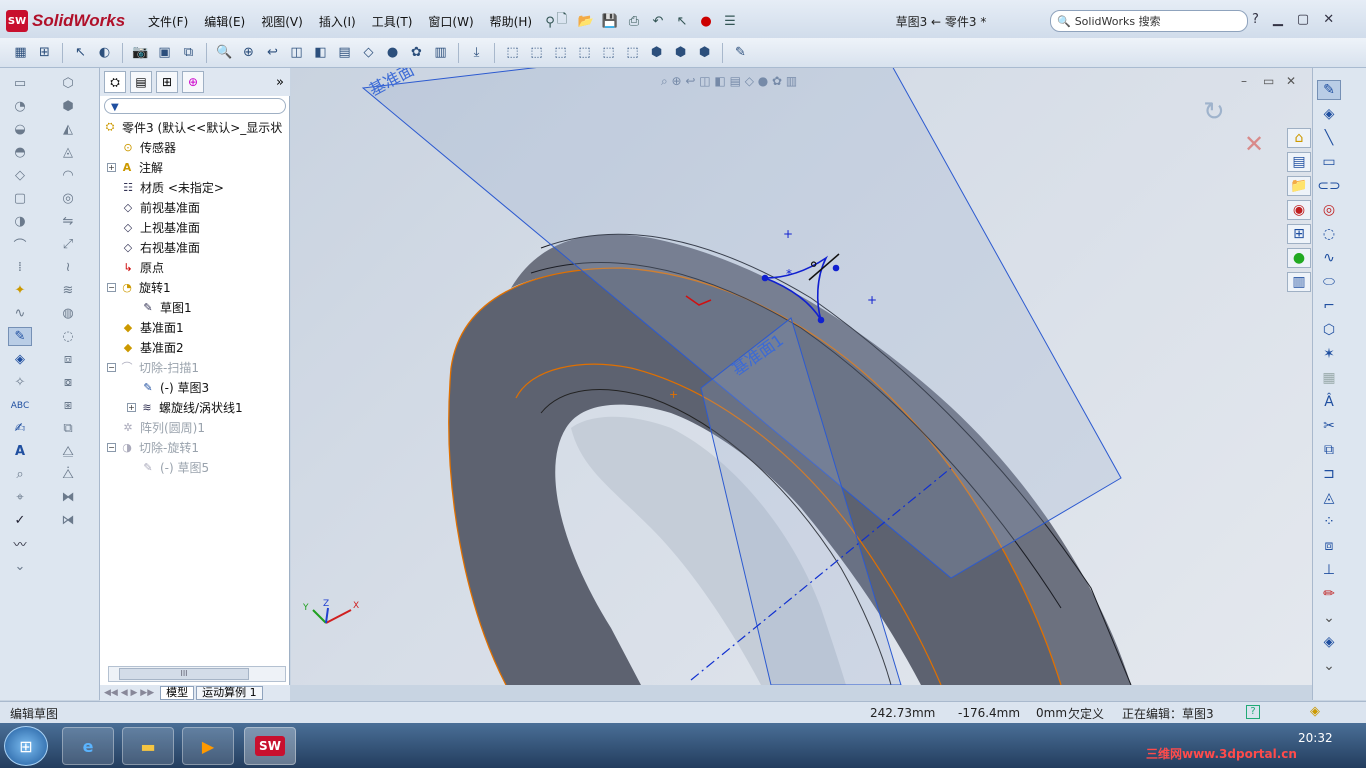  I want to click on start-button: ⊞, so click(26, 746).